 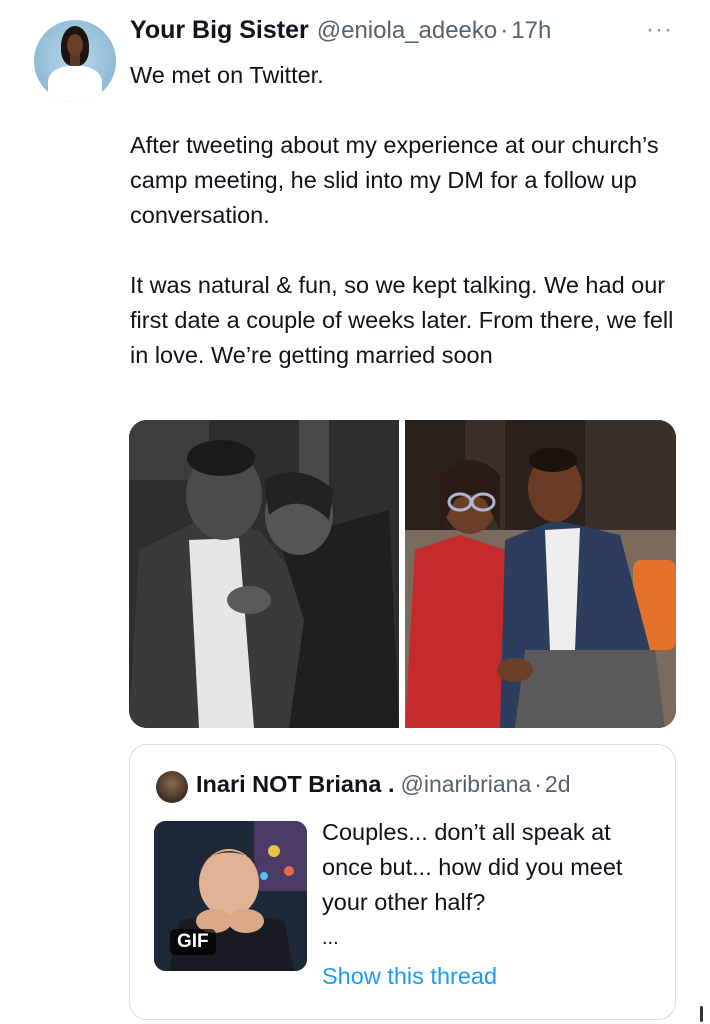 What do you see at coordinates (75, 61) in the screenshot?
I see `author-avatar` at bounding box center [75, 61].